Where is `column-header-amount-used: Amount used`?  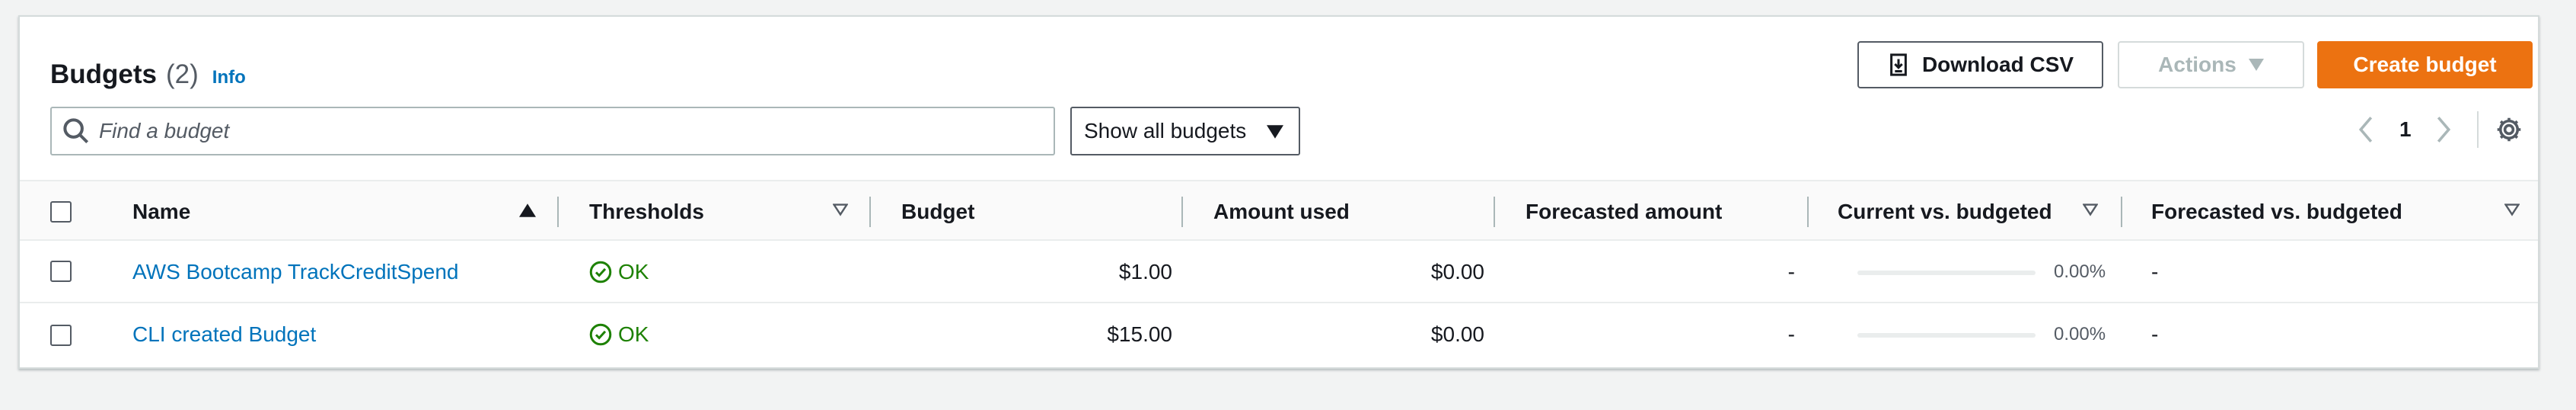
column-header-amount-used: Amount used is located at coordinates (1282, 212).